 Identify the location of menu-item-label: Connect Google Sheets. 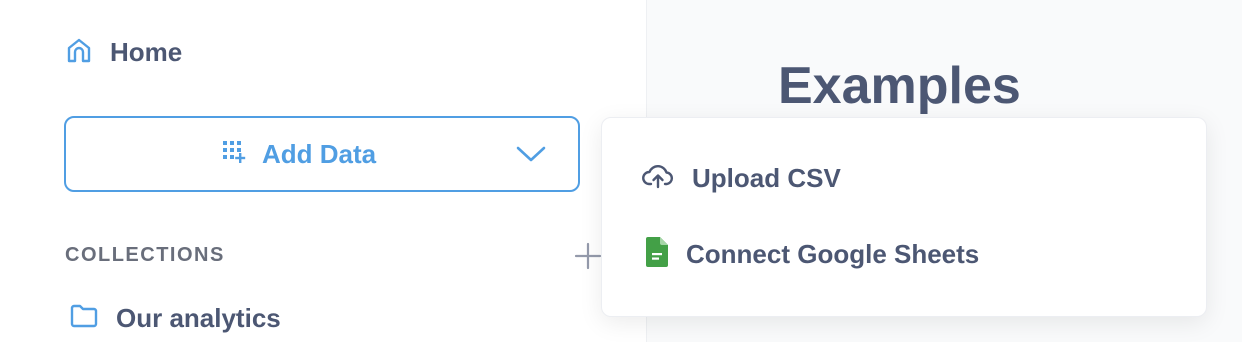
(833, 253).